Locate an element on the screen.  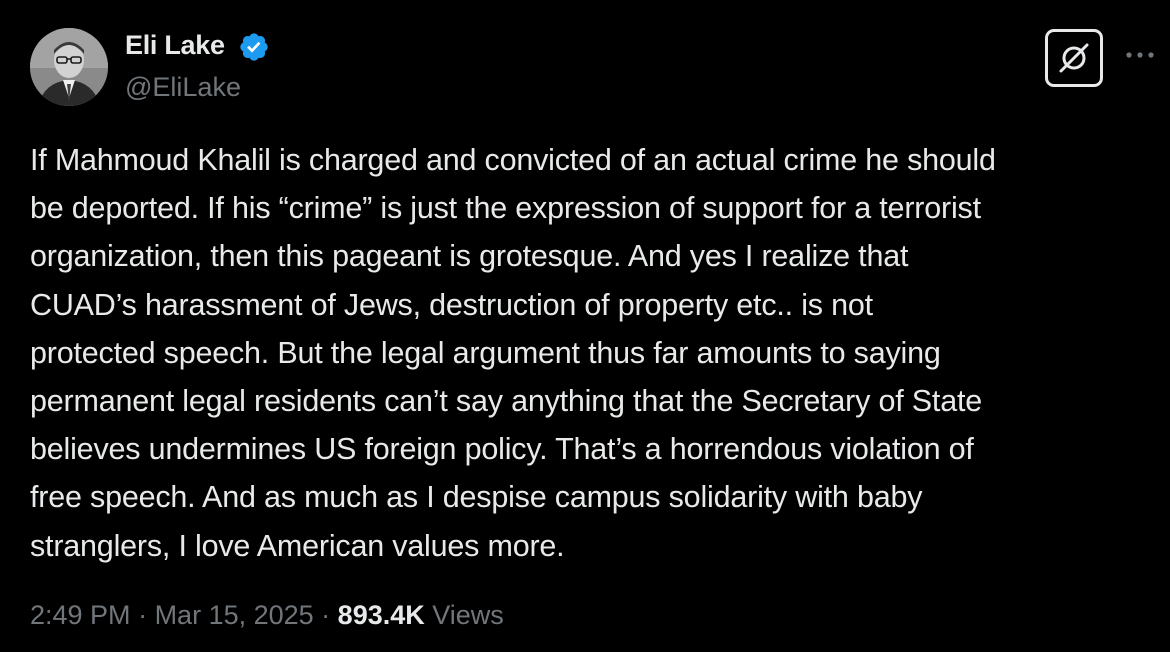
views-count: 893.4K is located at coordinates (381, 615).